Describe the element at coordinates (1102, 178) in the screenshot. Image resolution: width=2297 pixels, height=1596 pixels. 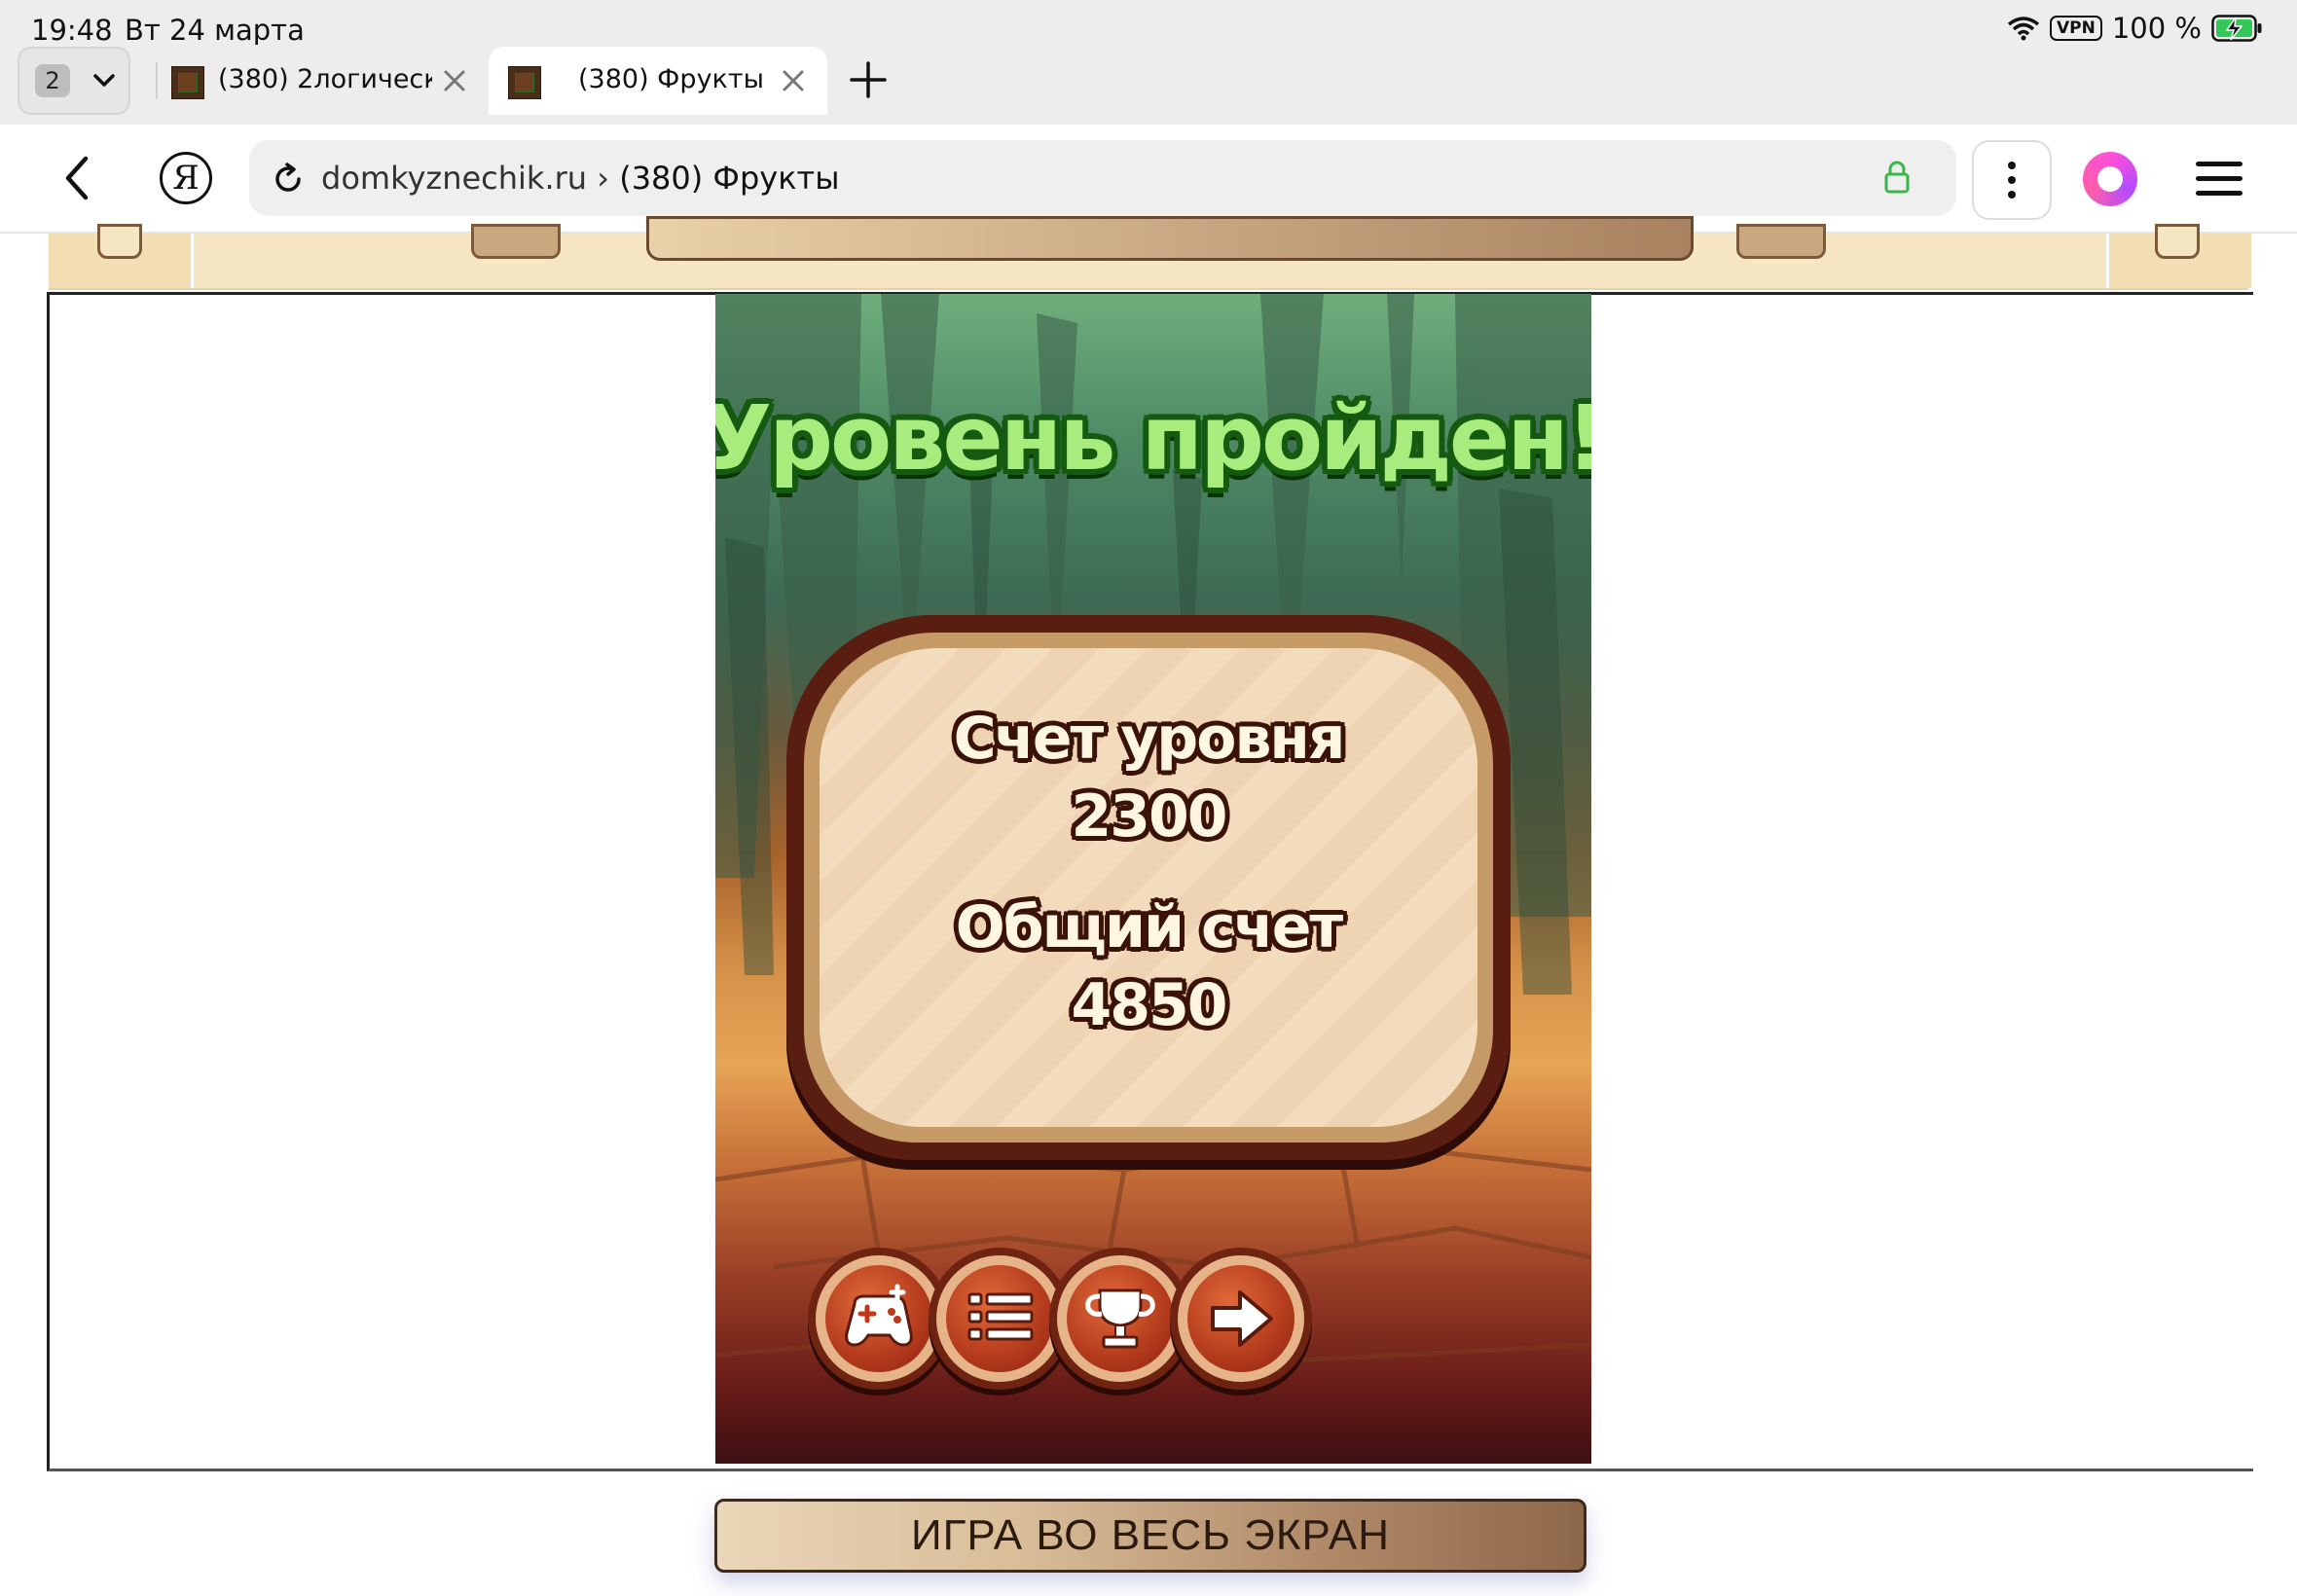
I see `address-bar: domkyznechik.ru › (380) Фрукты` at that location.